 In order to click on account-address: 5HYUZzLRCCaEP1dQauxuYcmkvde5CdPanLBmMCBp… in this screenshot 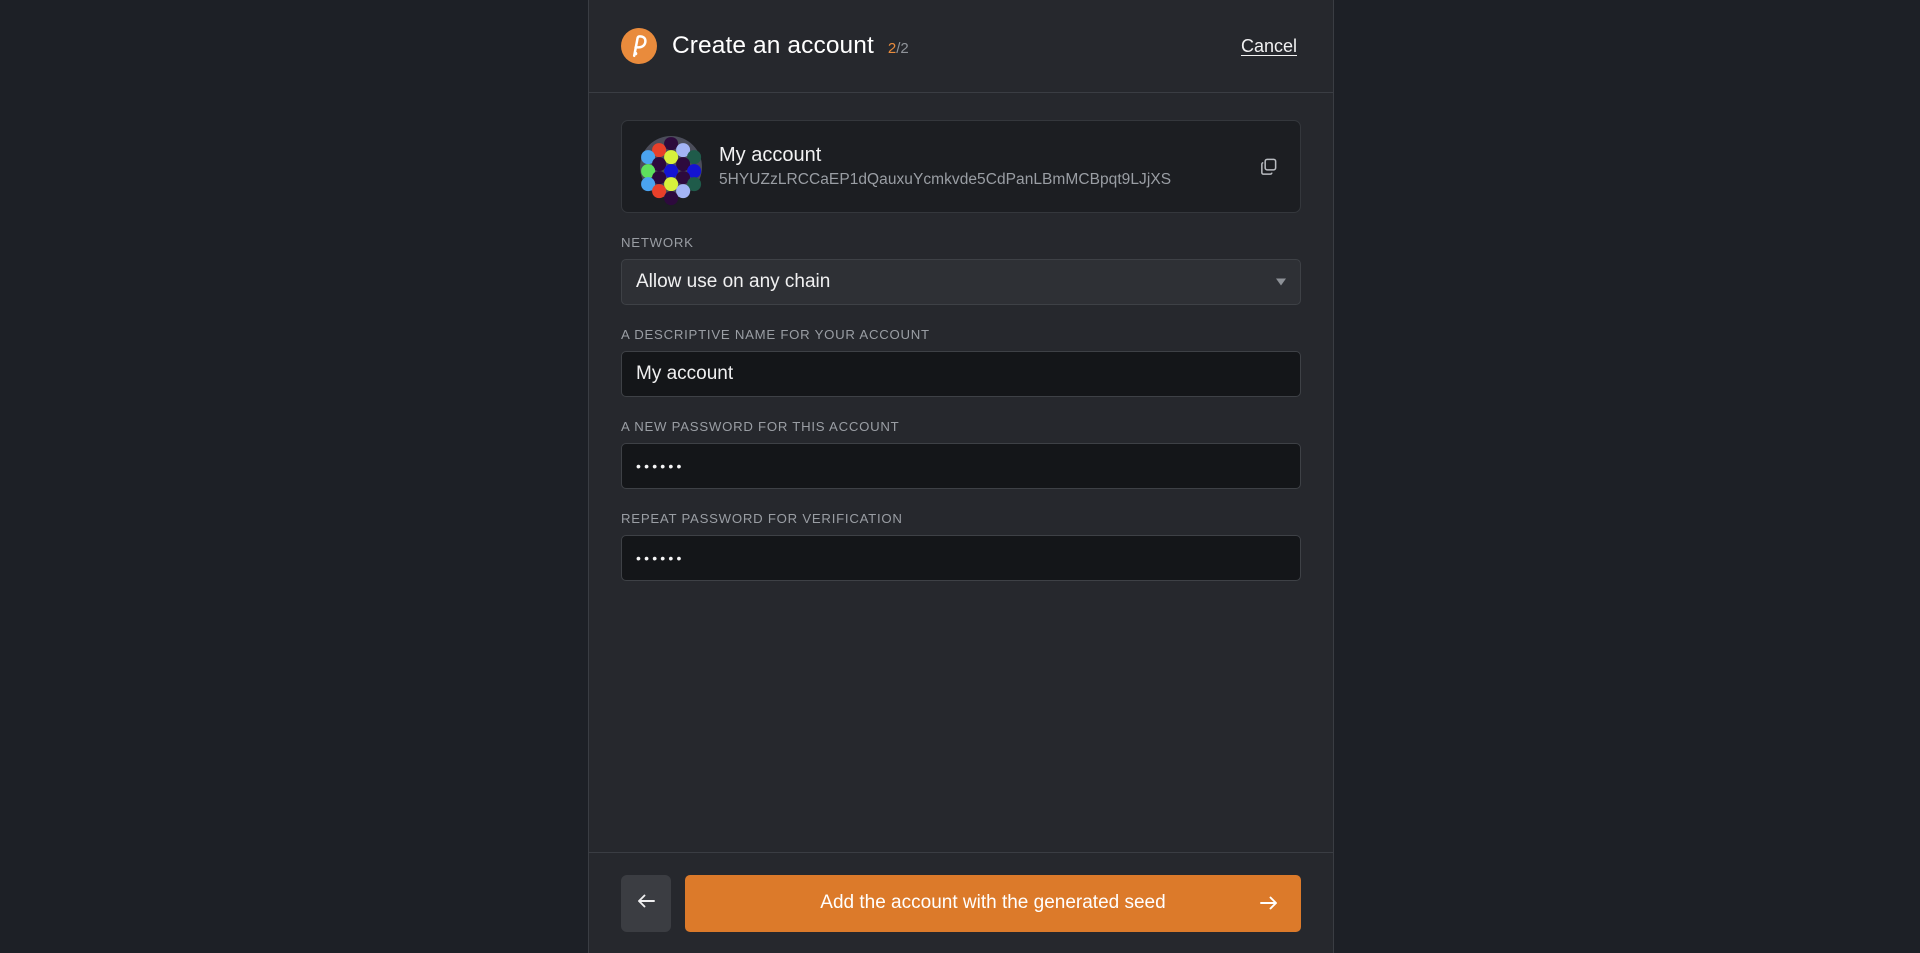, I will do `click(945, 180)`.